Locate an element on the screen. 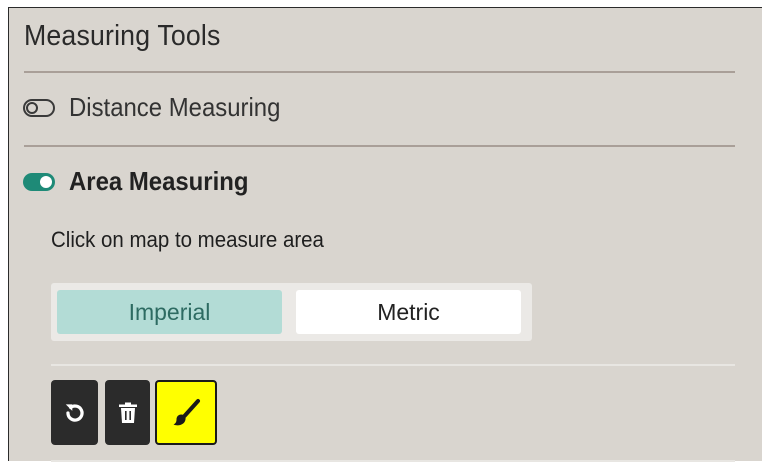 The image size is (762, 462). area-measuring-toggle-row: Area Measuring is located at coordinates (143, 181).